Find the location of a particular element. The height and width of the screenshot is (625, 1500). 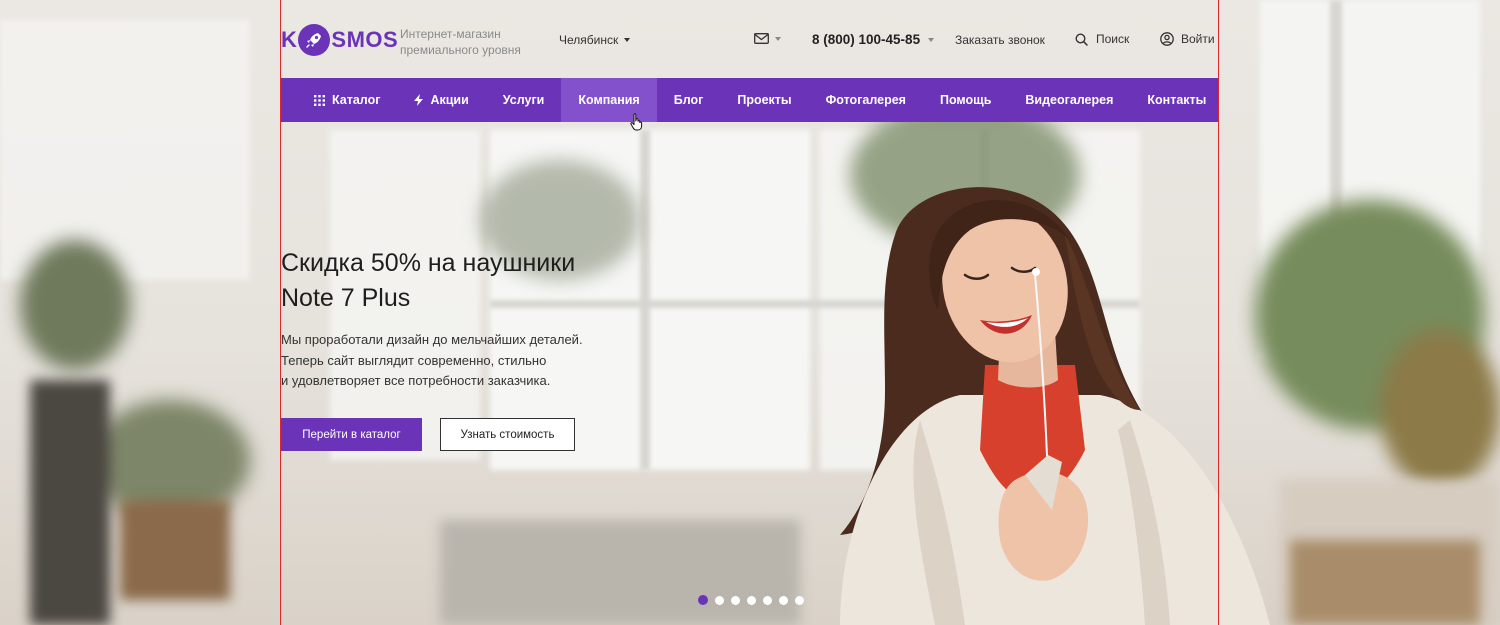

get-price-button: Узнать стоимость is located at coordinates (507, 434).